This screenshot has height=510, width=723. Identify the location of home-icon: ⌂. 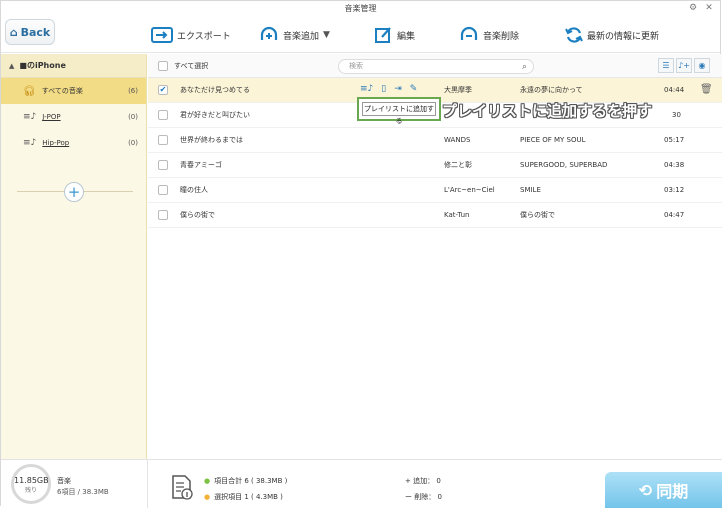
(13, 32).